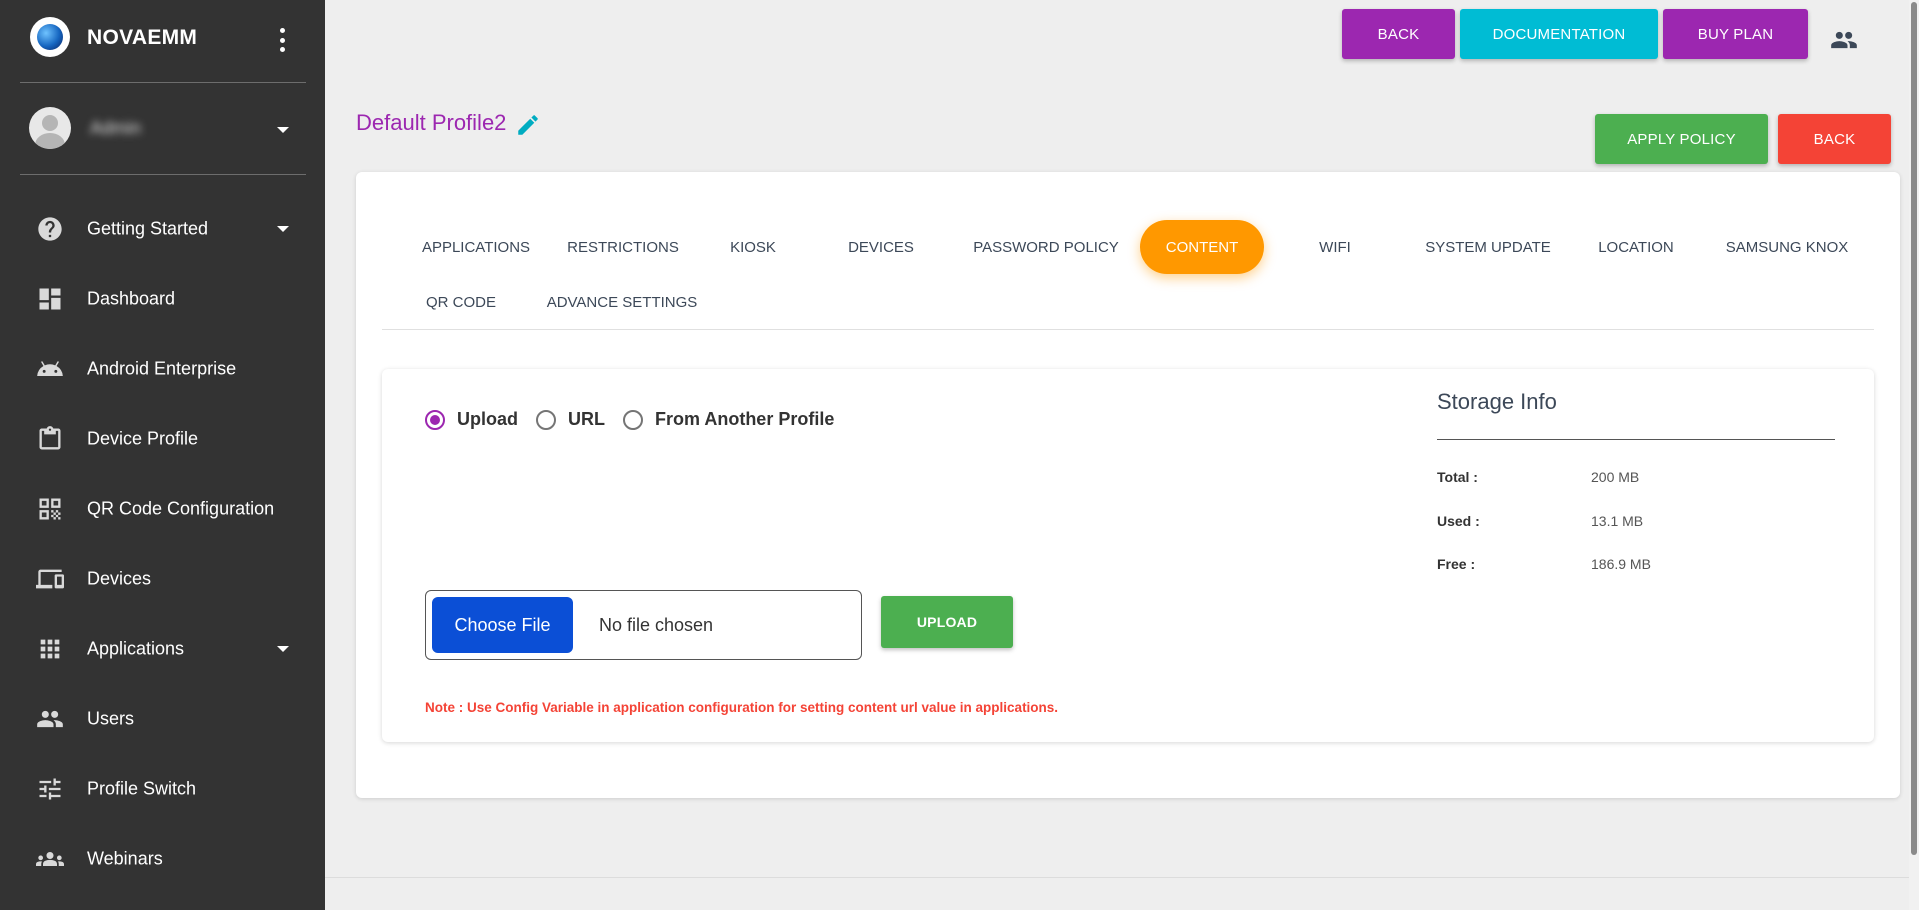 Image resolution: width=1919 pixels, height=910 pixels. What do you see at coordinates (745, 419) in the screenshot?
I see `radio-label: From Another Profile` at bounding box center [745, 419].